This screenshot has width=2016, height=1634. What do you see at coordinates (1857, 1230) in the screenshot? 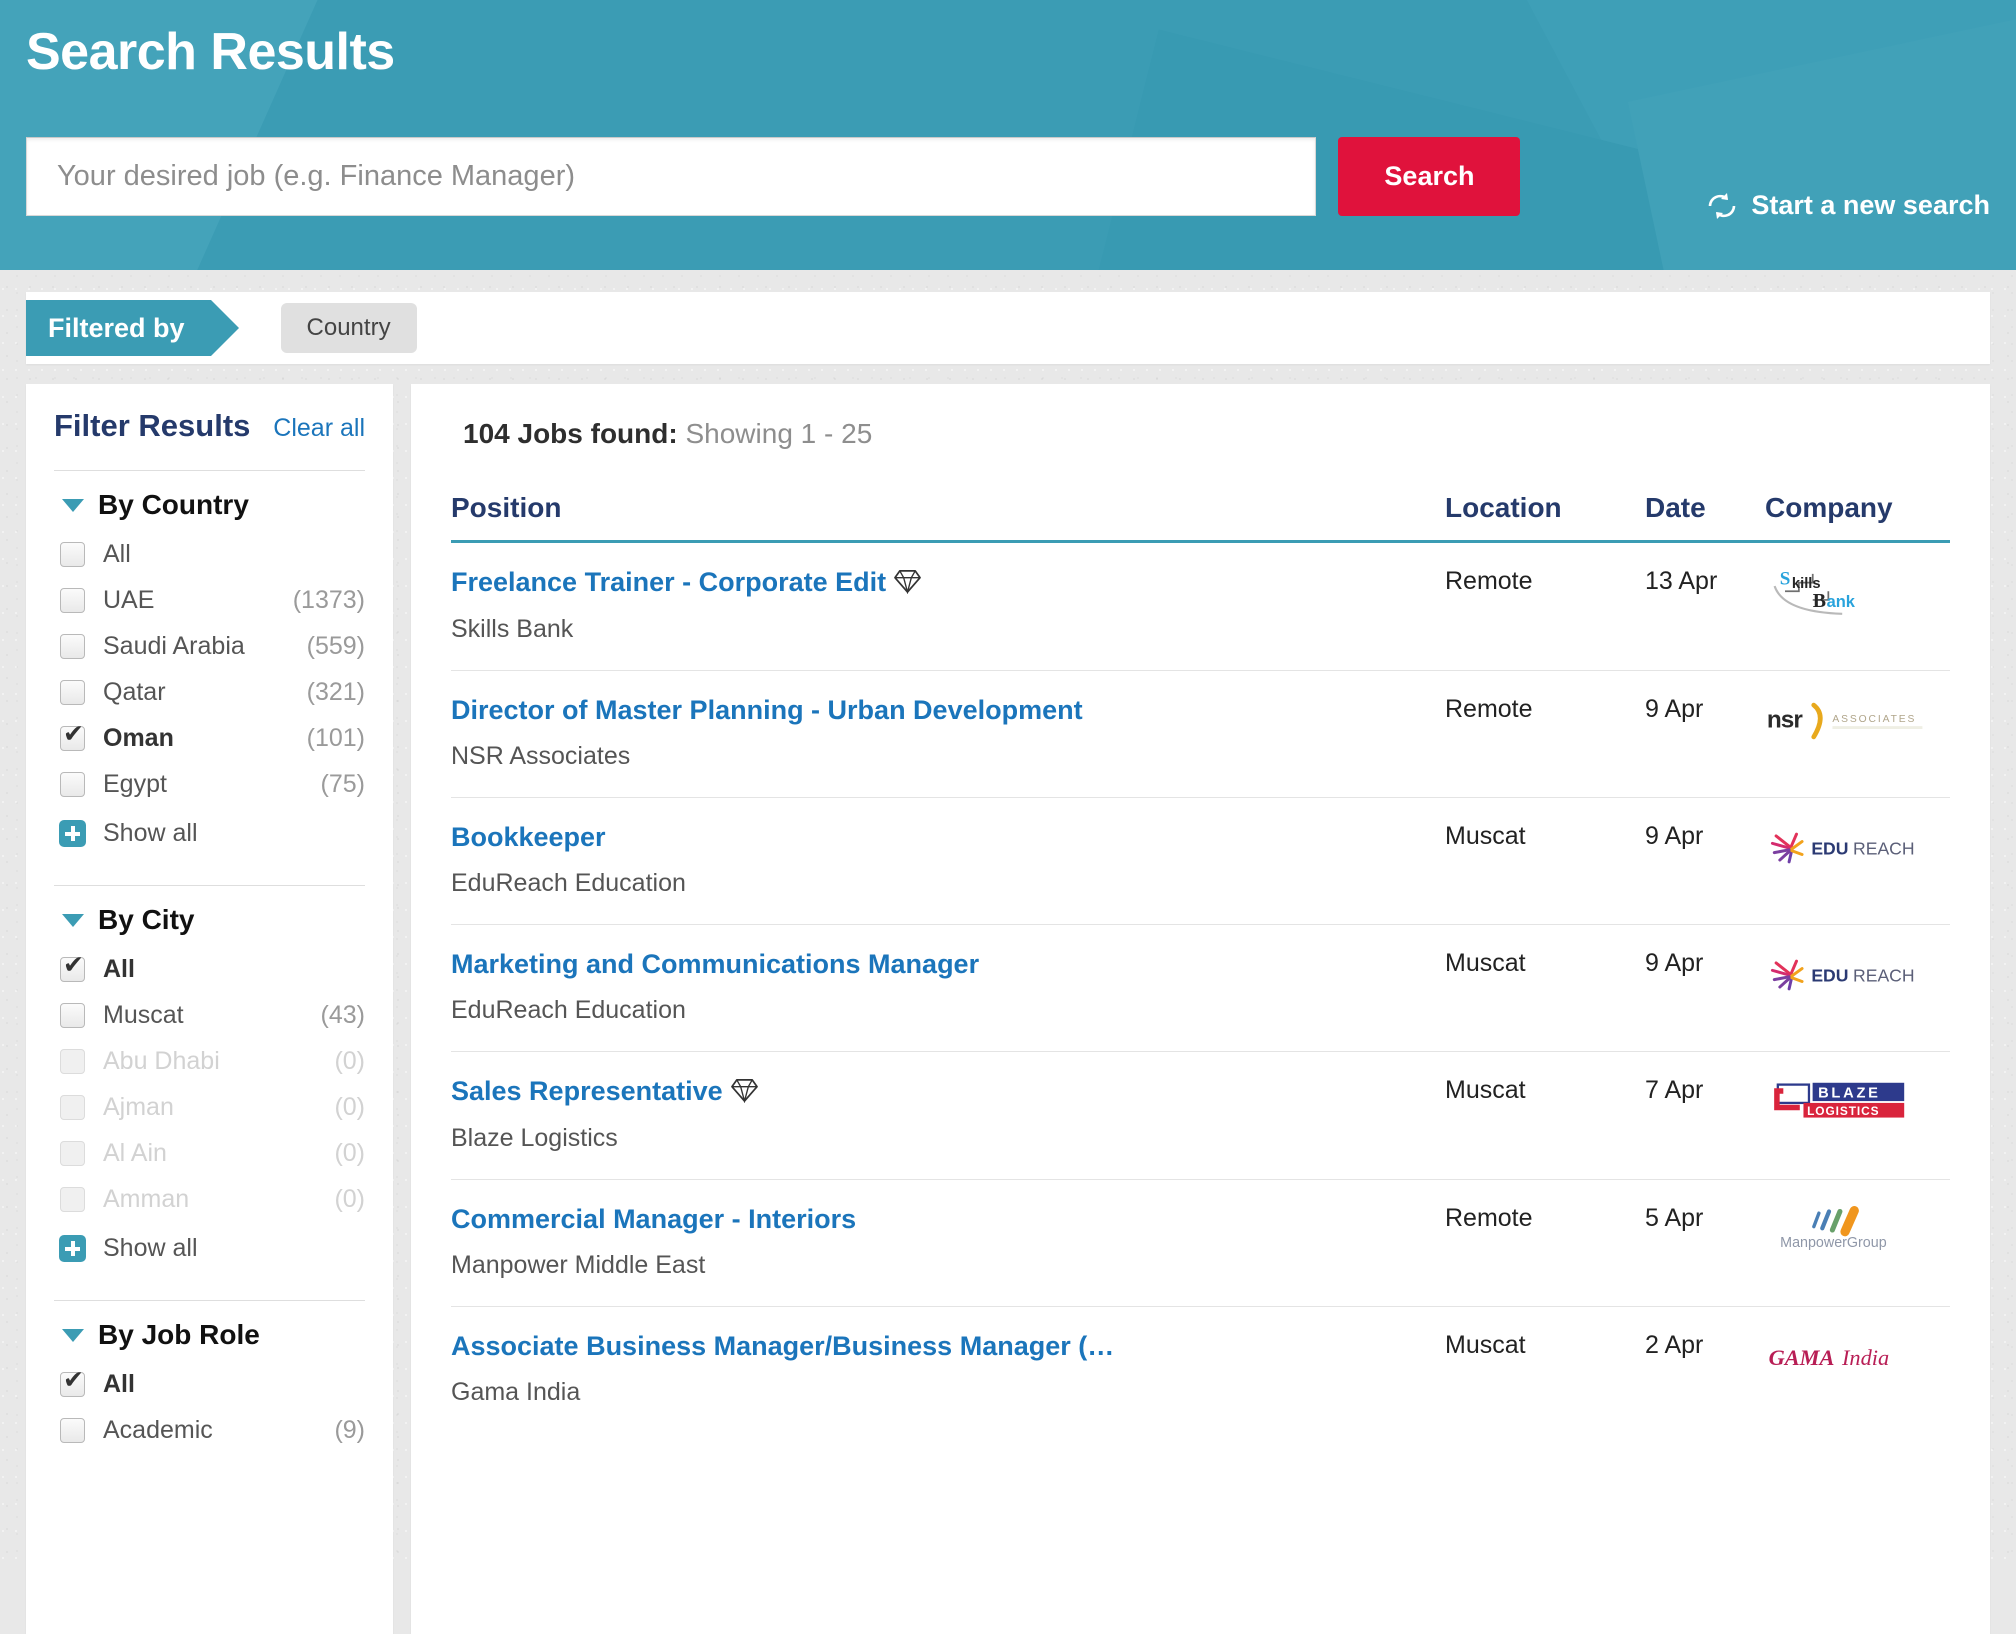
I see `manpowergroup-logo: ManpowerGroup` at bounding box center [1857, 1230].